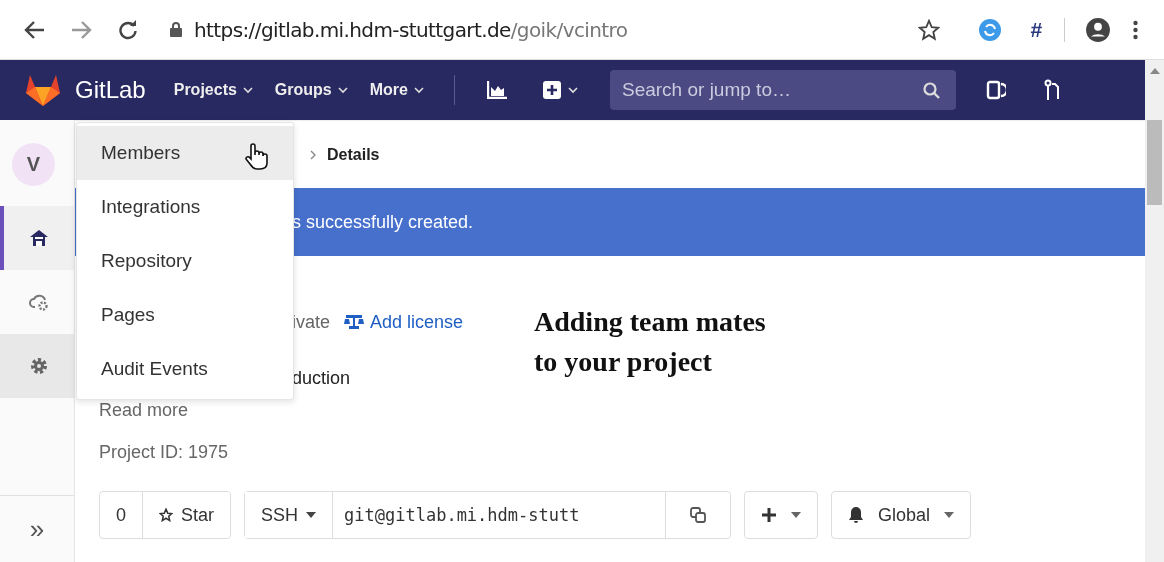  Describe the element at coordinates (404, 322) in the screenshot. I see `add-license-link: Add license` at that location.